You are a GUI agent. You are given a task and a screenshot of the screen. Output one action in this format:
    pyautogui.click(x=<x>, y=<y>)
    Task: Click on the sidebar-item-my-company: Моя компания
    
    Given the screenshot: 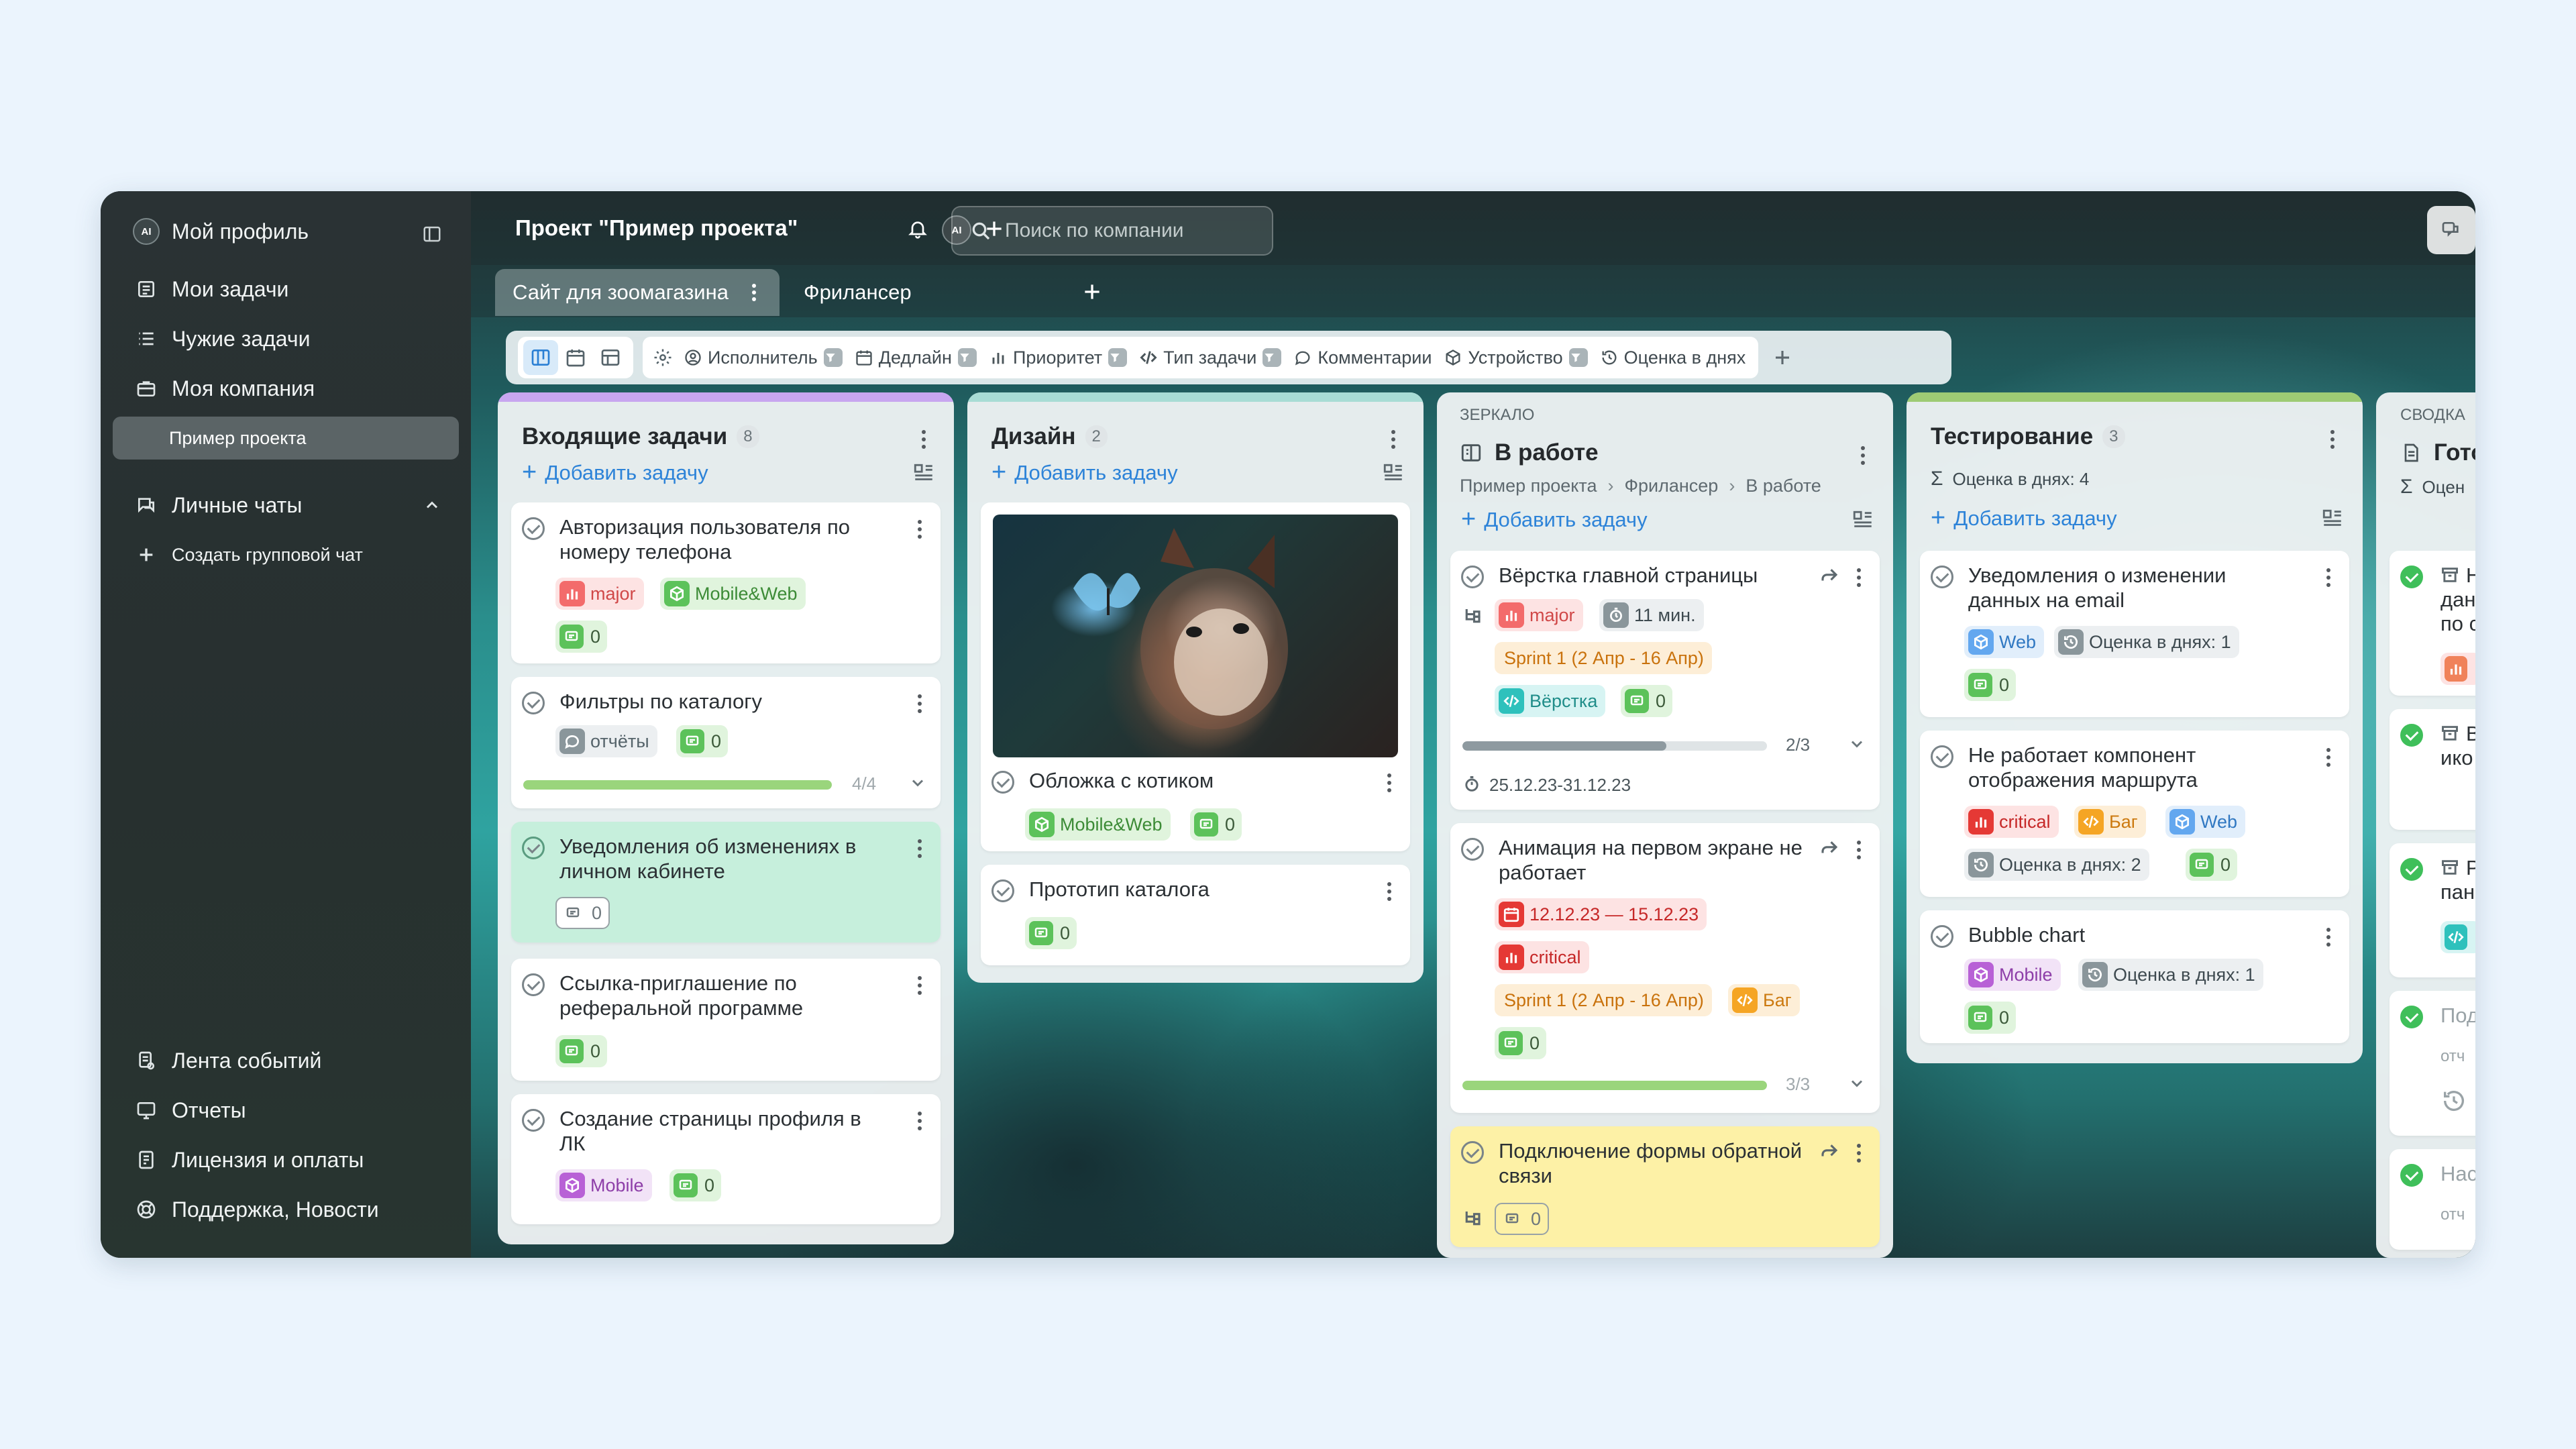 What is the action you would take?
    pyautogui.click(x=224, y=388)
    